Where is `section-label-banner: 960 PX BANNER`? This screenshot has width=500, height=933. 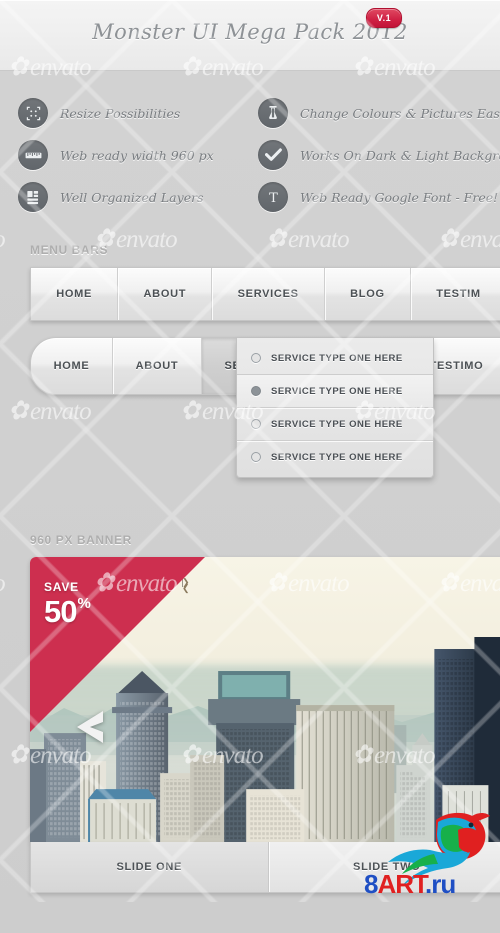 section-label-banner: 960 PX BANNER is located at coordinates (265, 540).